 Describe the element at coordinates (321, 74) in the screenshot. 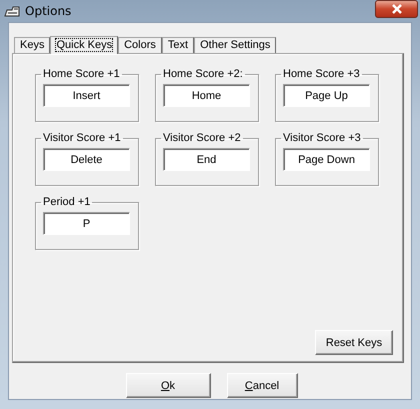

I see `group-label: Home Score +3` at that location.